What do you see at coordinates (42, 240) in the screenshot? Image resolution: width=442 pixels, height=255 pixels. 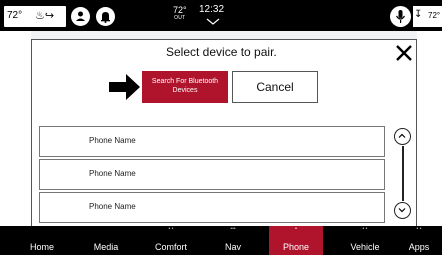 I see `nav-home: Home` at bounding box center [42, 240].